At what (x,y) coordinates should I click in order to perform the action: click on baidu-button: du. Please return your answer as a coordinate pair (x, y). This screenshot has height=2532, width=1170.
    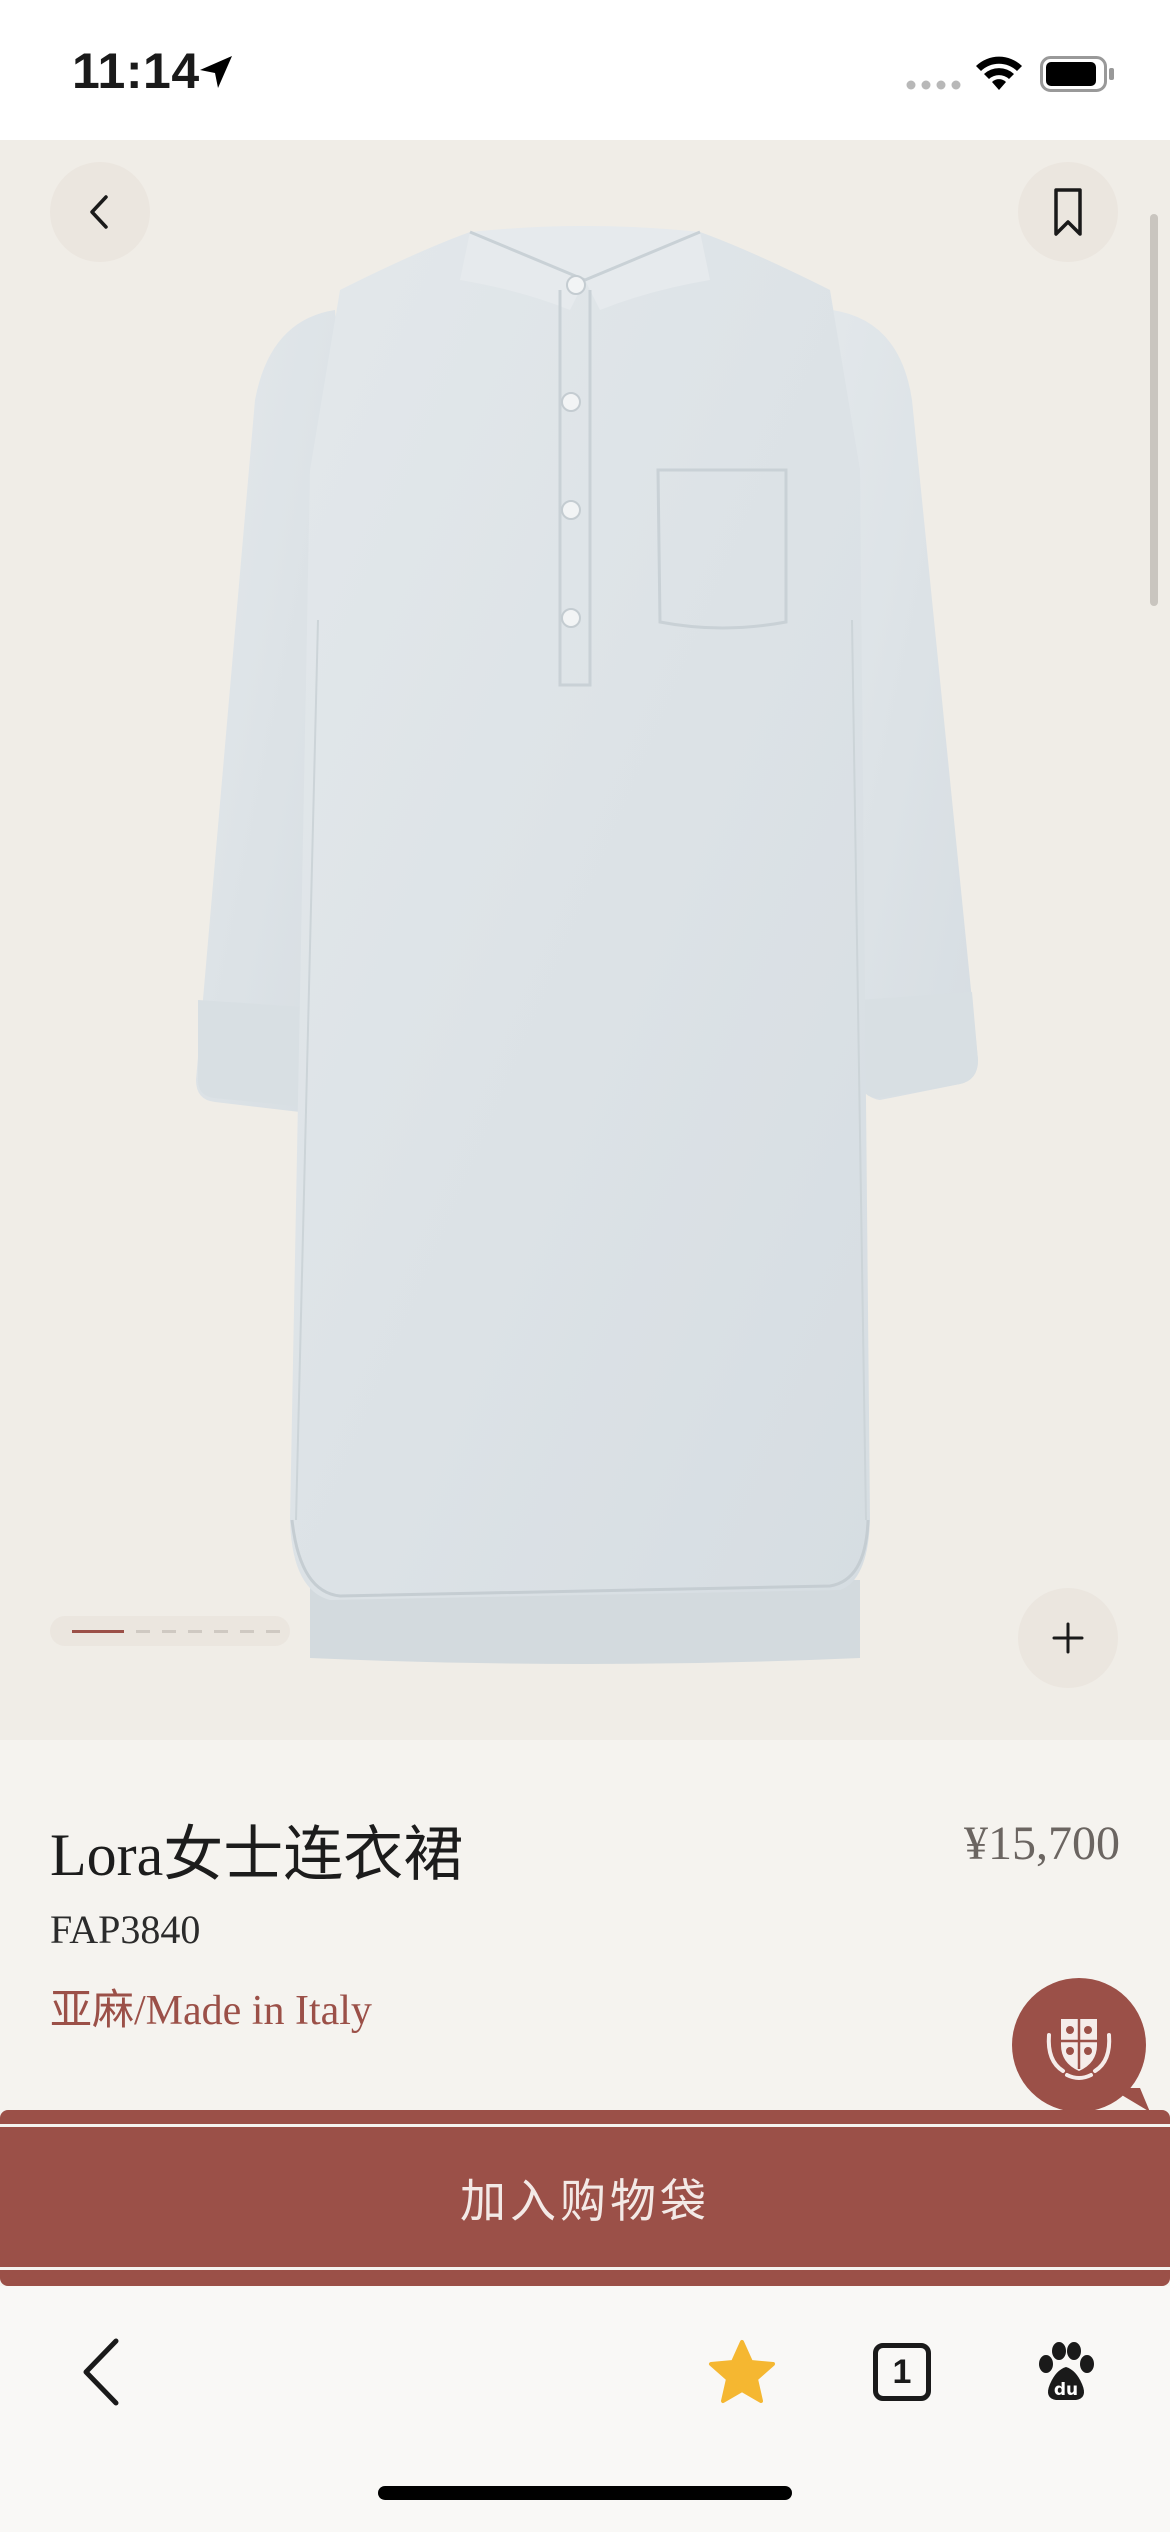
    Looking at the image, I should click on (1066, 2372).